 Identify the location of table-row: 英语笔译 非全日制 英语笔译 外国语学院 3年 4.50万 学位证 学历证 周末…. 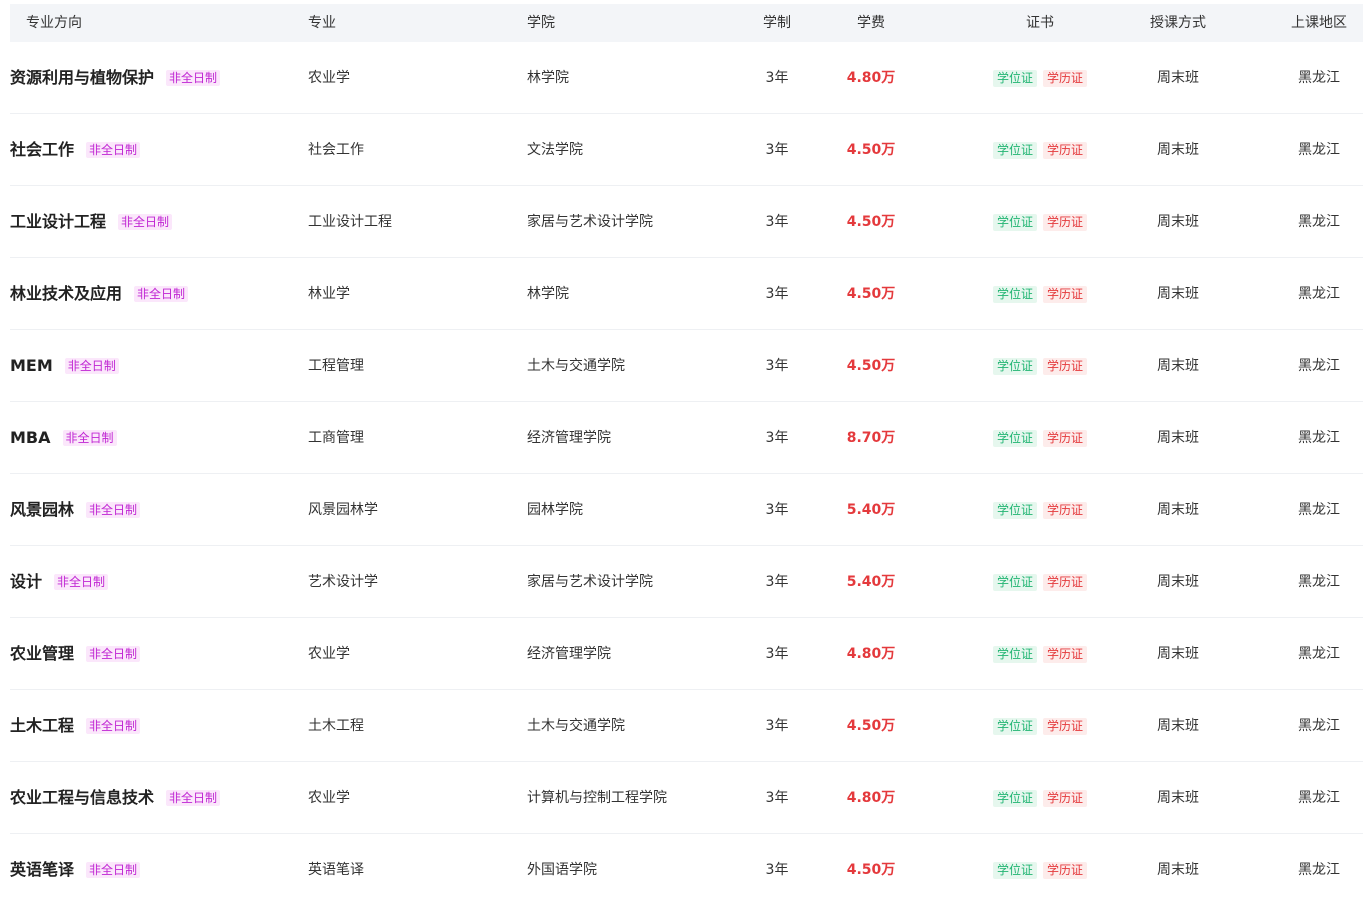
(686, 870).